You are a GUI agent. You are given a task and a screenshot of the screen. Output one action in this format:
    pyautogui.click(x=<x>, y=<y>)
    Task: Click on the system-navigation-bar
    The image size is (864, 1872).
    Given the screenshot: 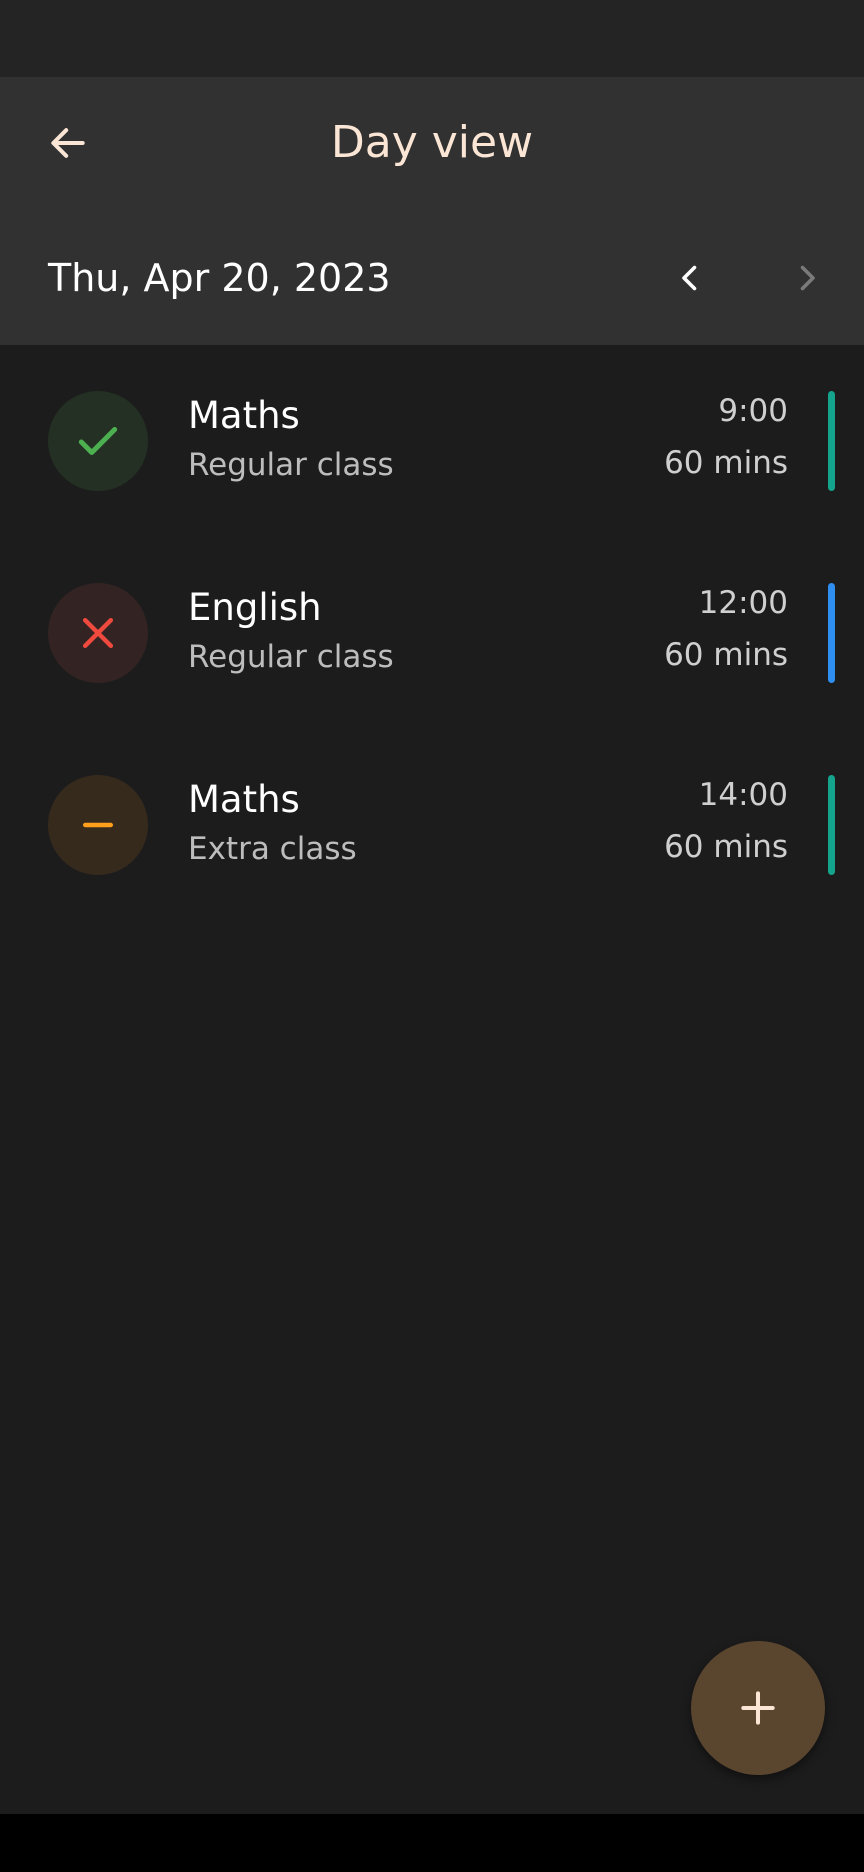 What is the action you would take?
    pyautogui.click(x=432, y=1843)
    